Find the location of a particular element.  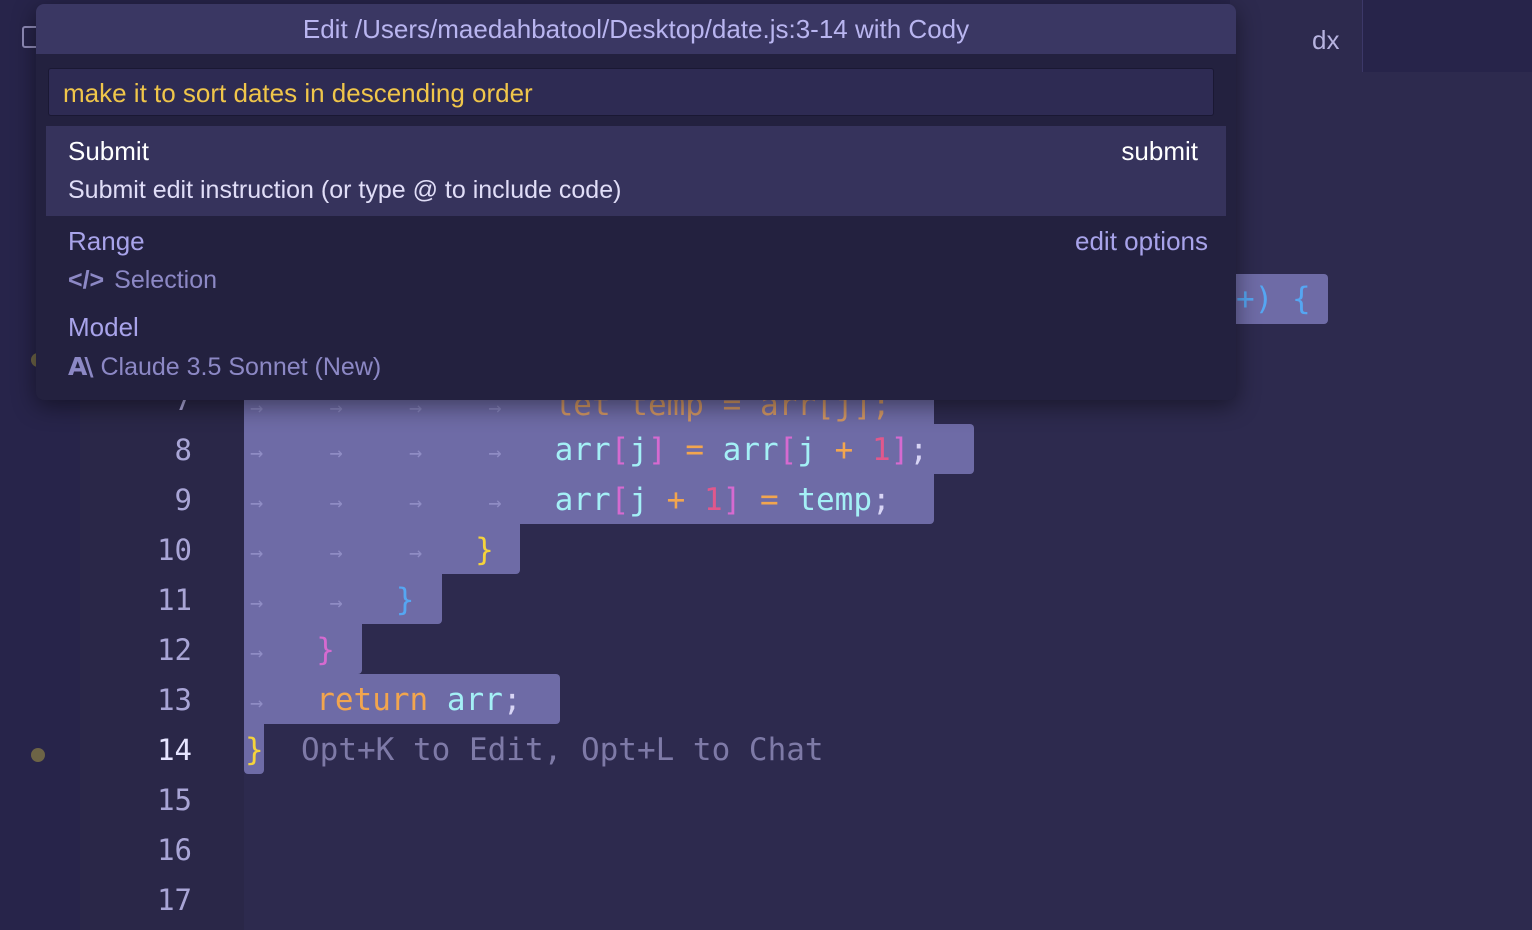

code-line-6-fragment: +) { is located at coordinates (1273, 299).